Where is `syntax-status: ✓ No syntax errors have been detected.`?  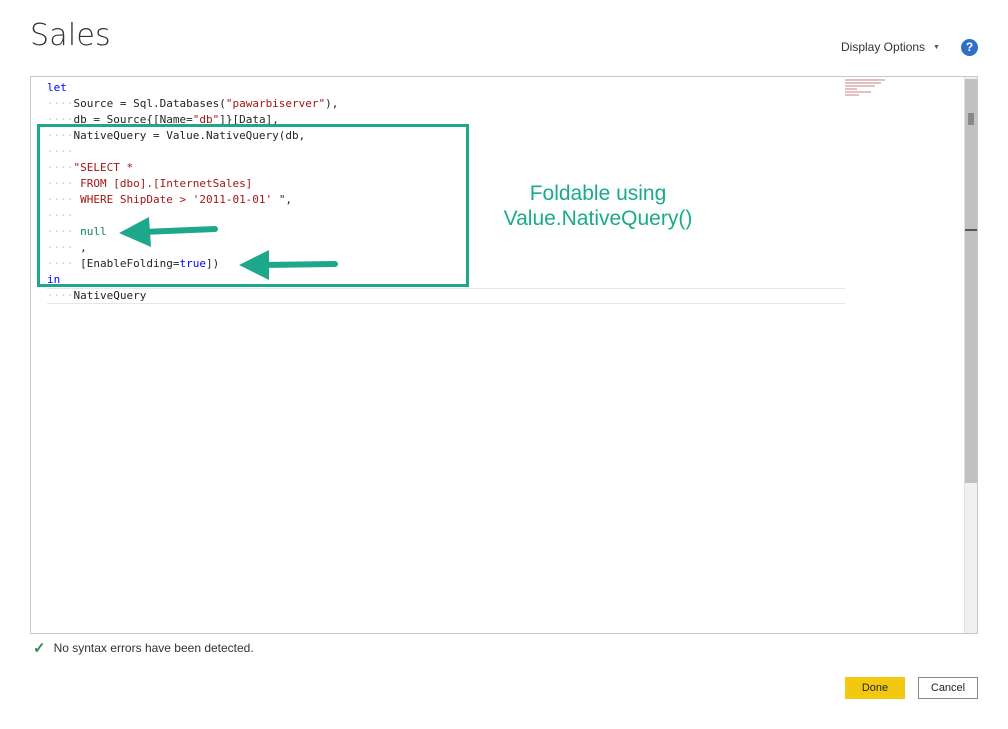
syntax-status: ✓ No syntax errors have been detected. is located at coordinates (143, 648).